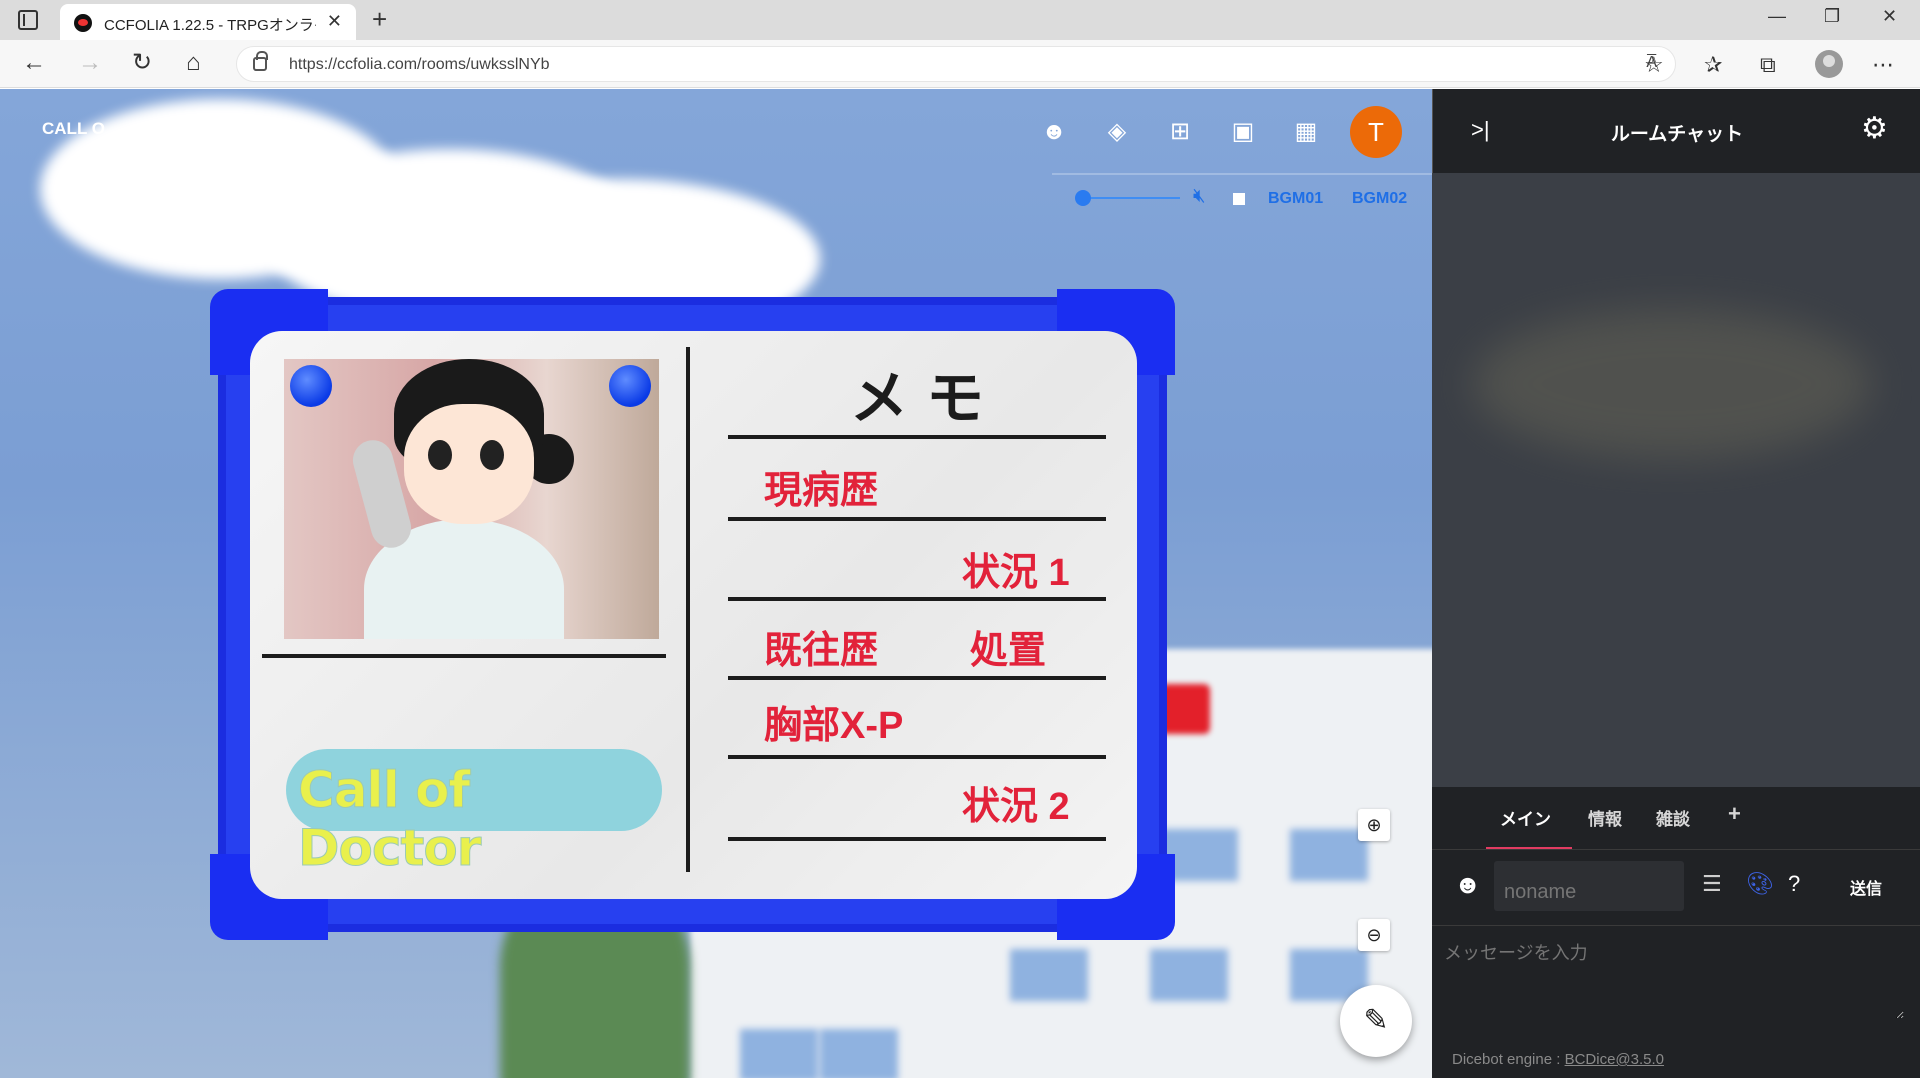 The height and width of the screenshot is (1078, 1920). What do you see at coordinates (1376, 132) in the screenshot?
I see `user-avatar: T` at bounding box center [1376, 132].